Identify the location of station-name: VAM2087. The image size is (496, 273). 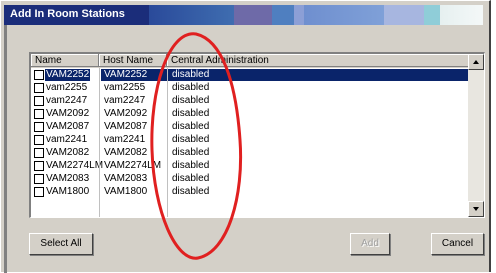
(68, 126).